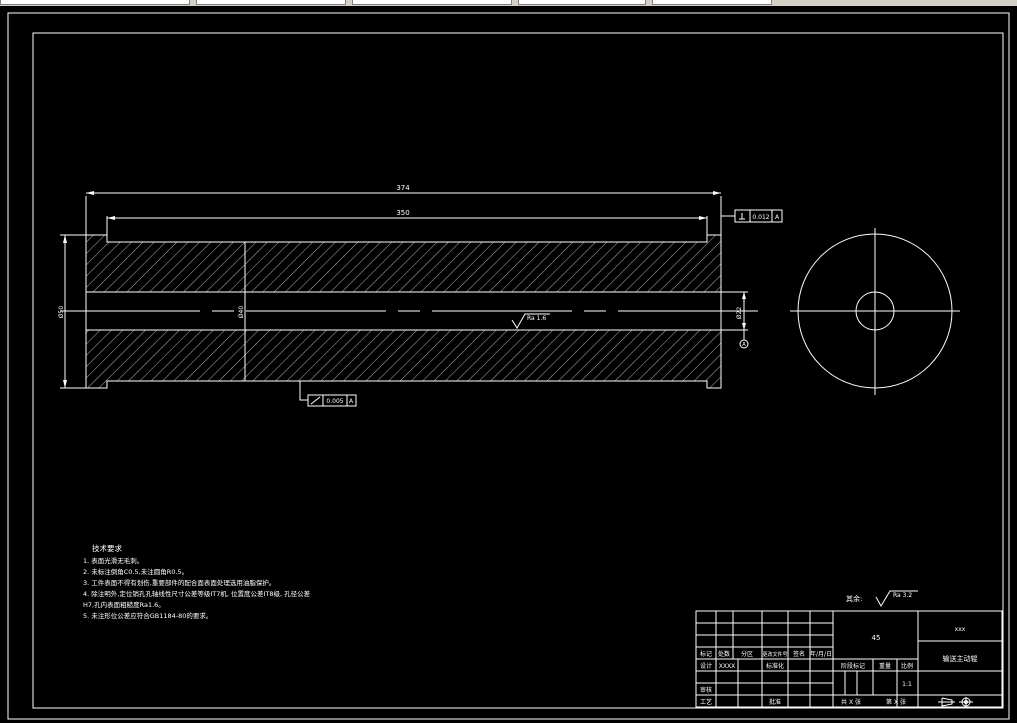 The height and width of the screenshot is (723, 1017). I want to click on header-cell-count: 处数, so click(724, 654).